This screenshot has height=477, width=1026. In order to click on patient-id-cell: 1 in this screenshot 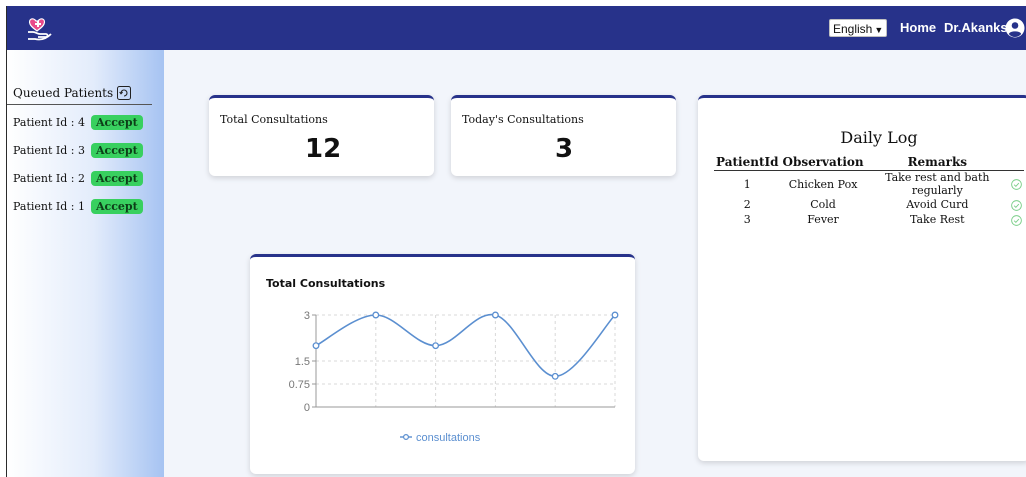, I will do `click(747, 184)`.